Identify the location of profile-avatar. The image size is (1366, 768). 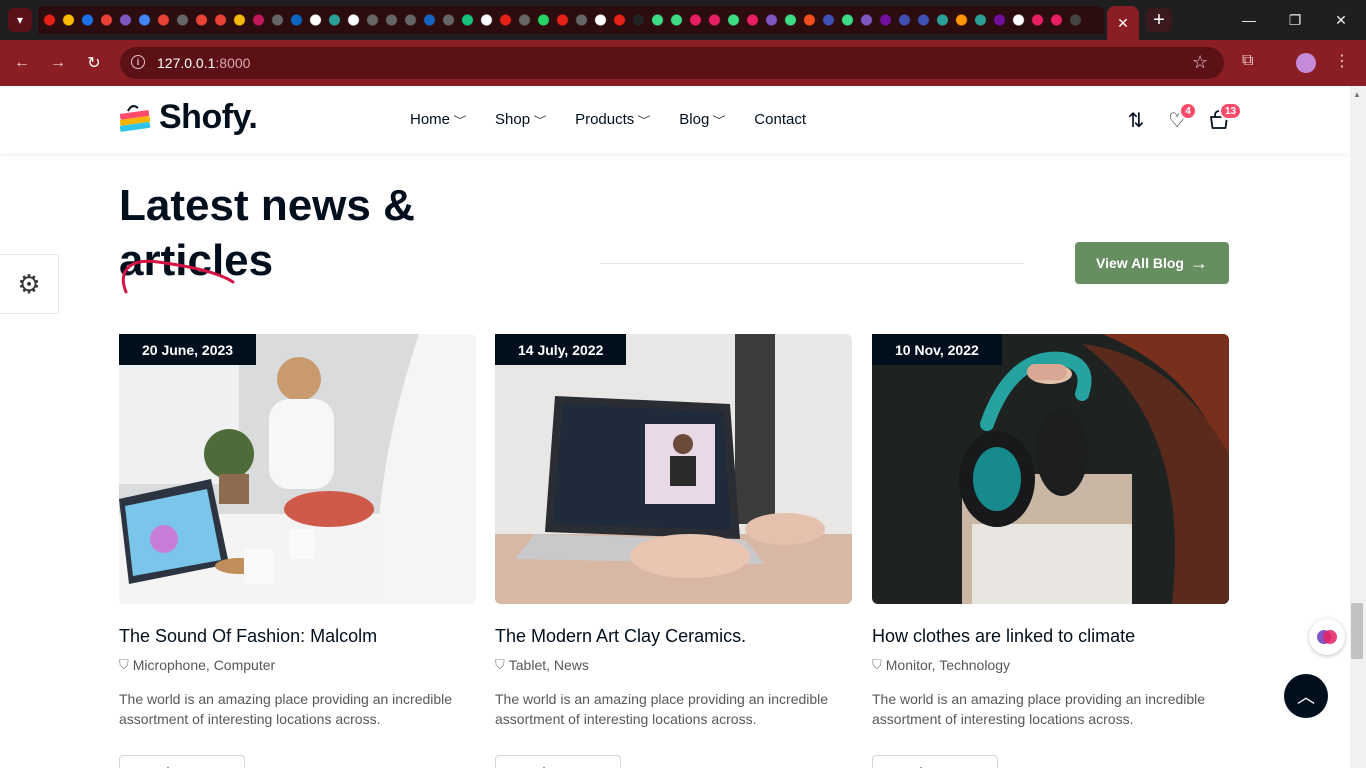
(1306, 63).